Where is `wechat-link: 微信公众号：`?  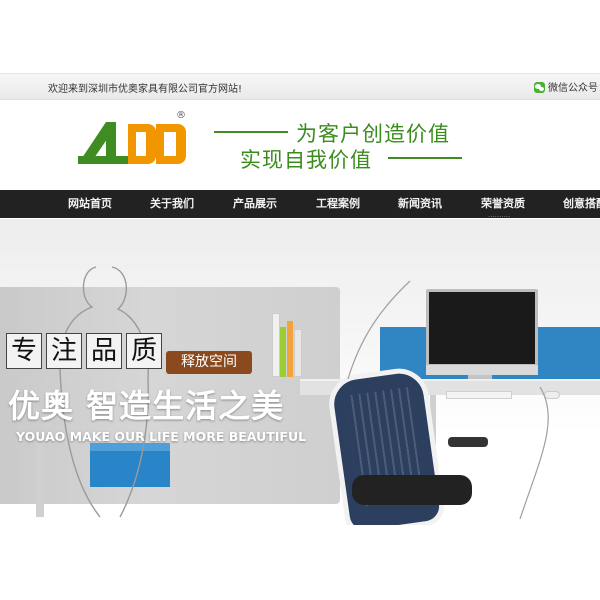
wechat-link: 微信公众号： is located at coordinates (567, 86).